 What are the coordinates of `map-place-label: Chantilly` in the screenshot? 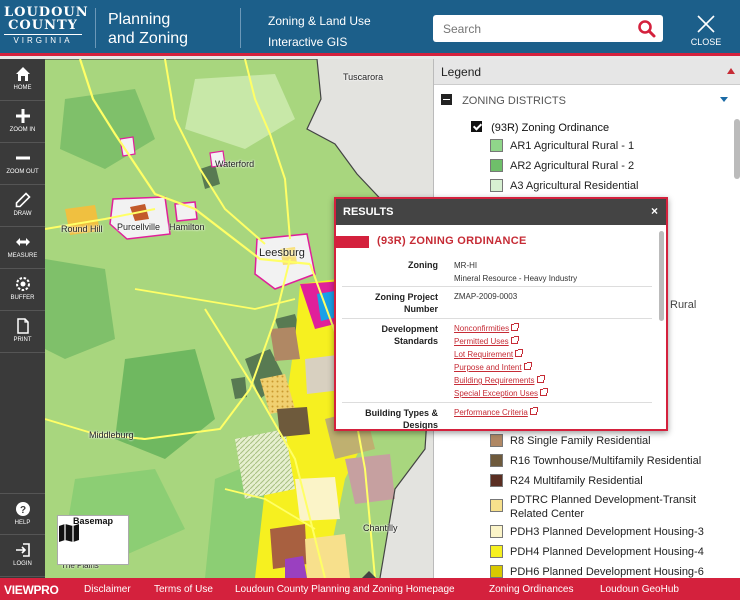 It's located at (380, 528).